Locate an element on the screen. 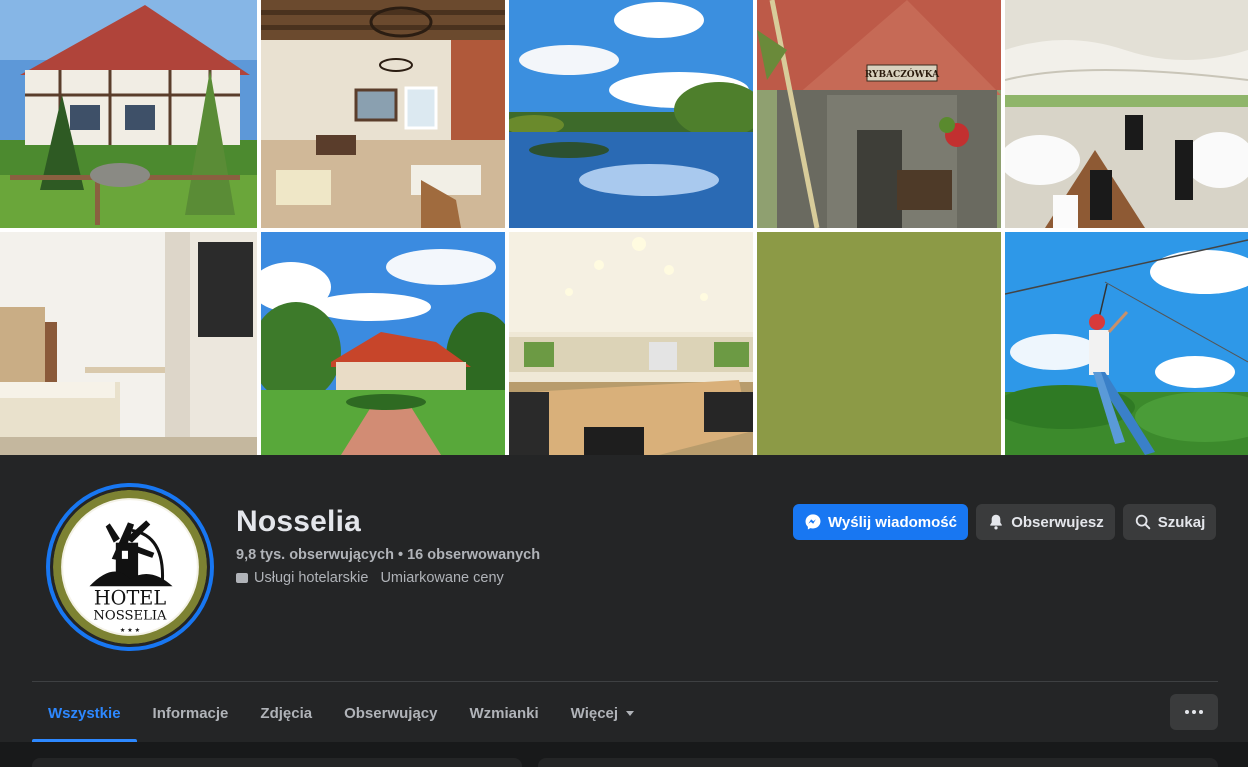 This screenshot has width=1248, height=767. cover-tile-solid-color is located at coordinates (879, 343).